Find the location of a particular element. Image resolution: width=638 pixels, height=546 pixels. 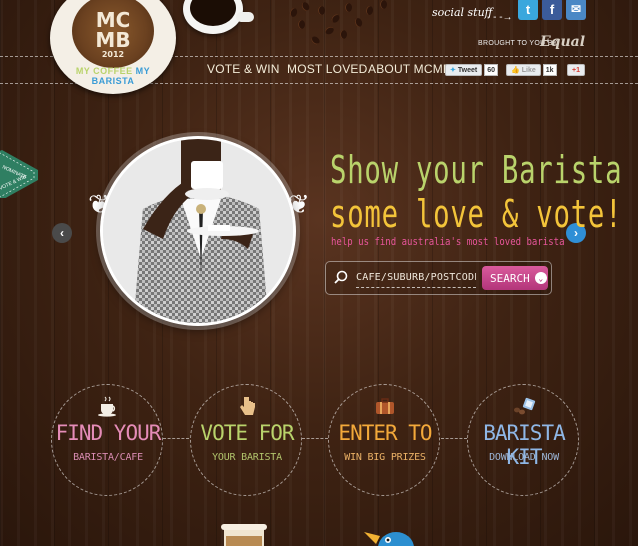

facebook-icon: f is located at coordinates (552, 10).